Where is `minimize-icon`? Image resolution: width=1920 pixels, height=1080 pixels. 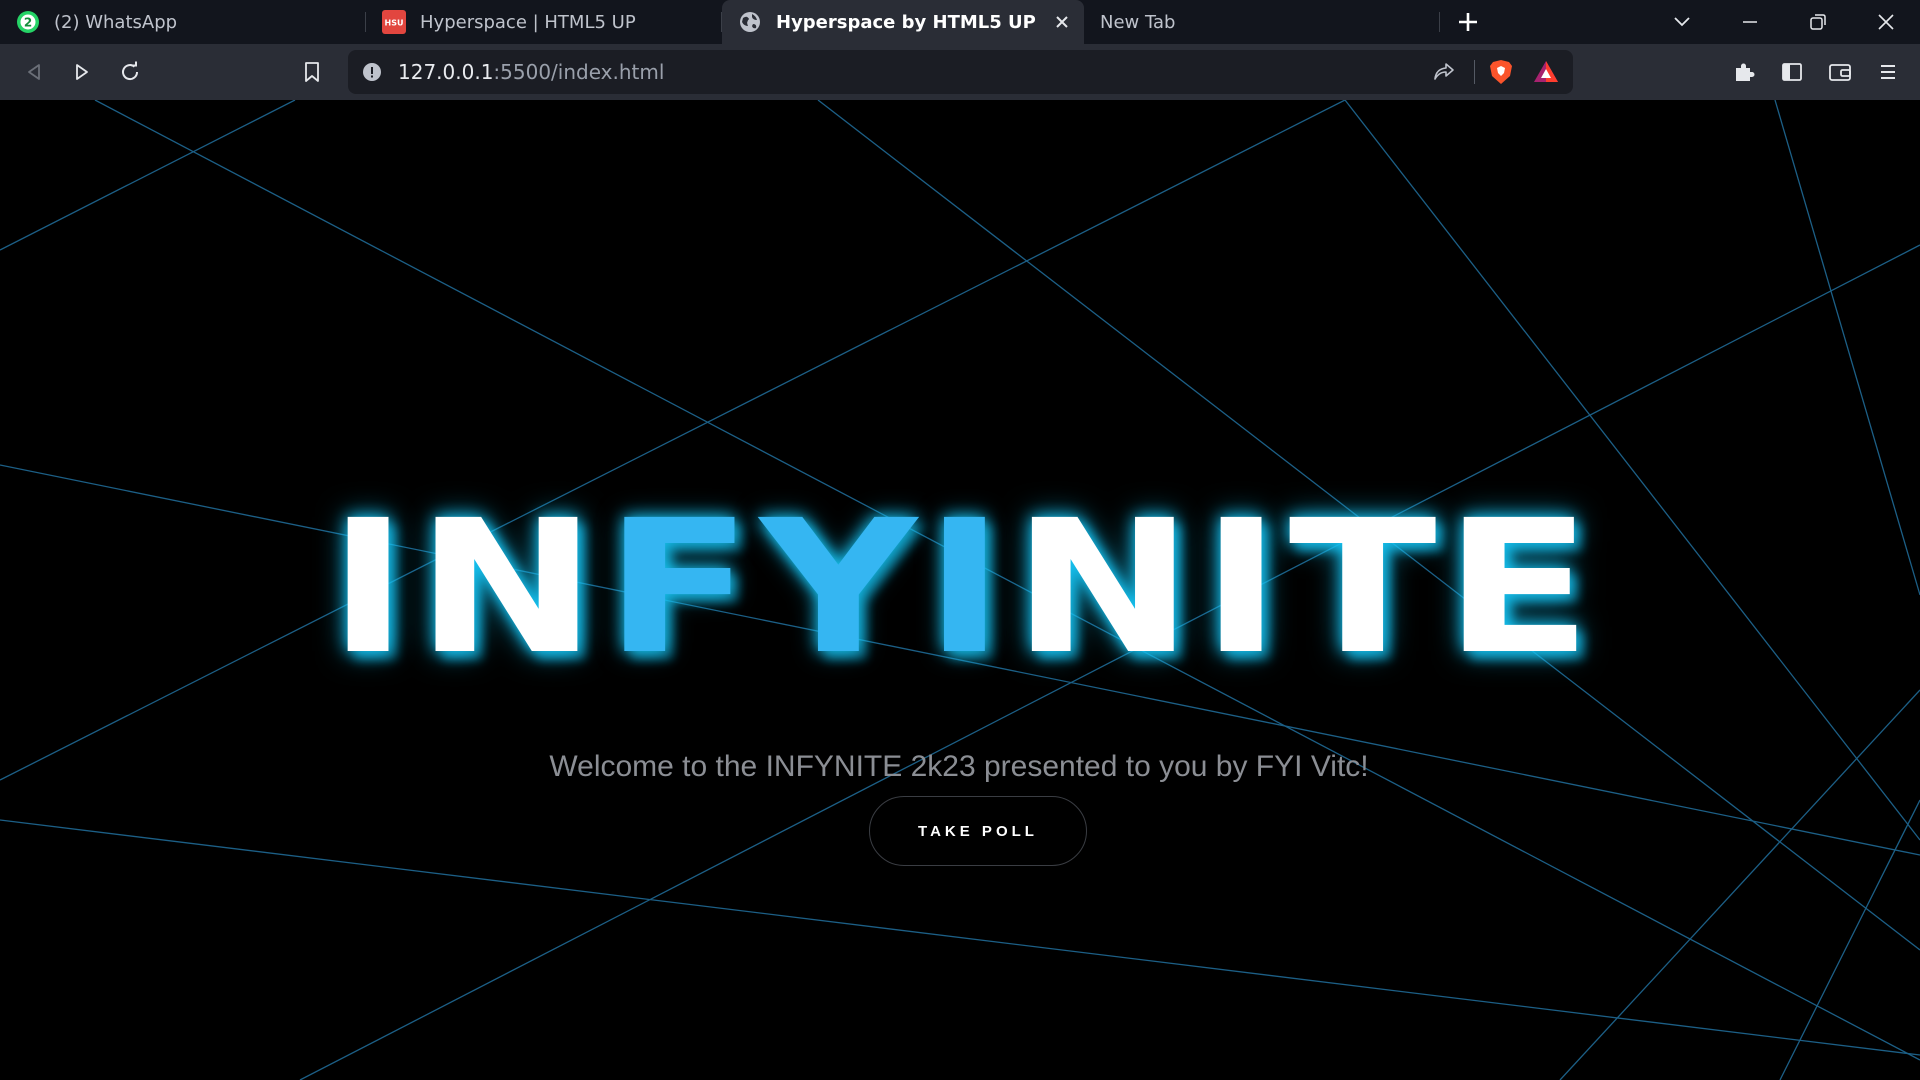 minimize-icon is located at coordinates (1750, 22).